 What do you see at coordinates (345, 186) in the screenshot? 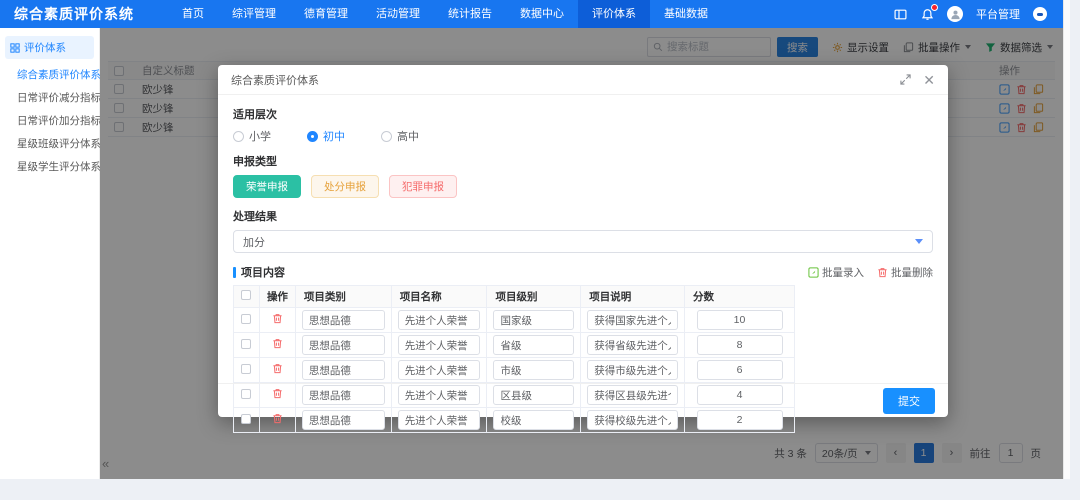
I see `type-button: 处分申报` at bounding box center [345, 186].